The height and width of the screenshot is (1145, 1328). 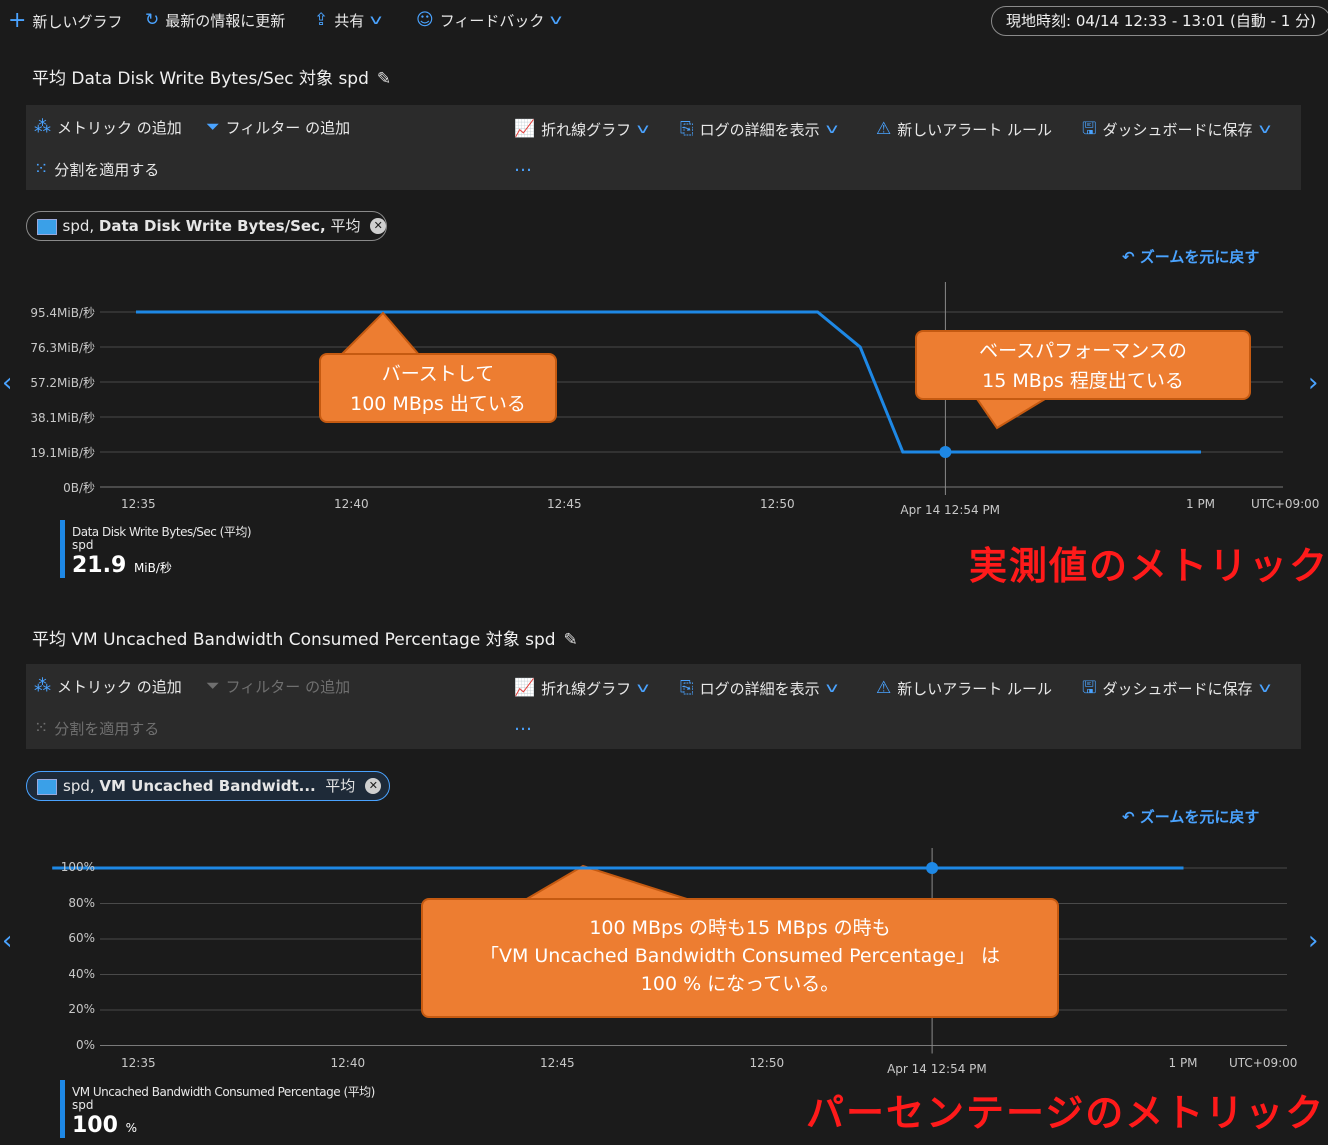 I want to click on legend-color-bar, so click(x=62, y=1109).